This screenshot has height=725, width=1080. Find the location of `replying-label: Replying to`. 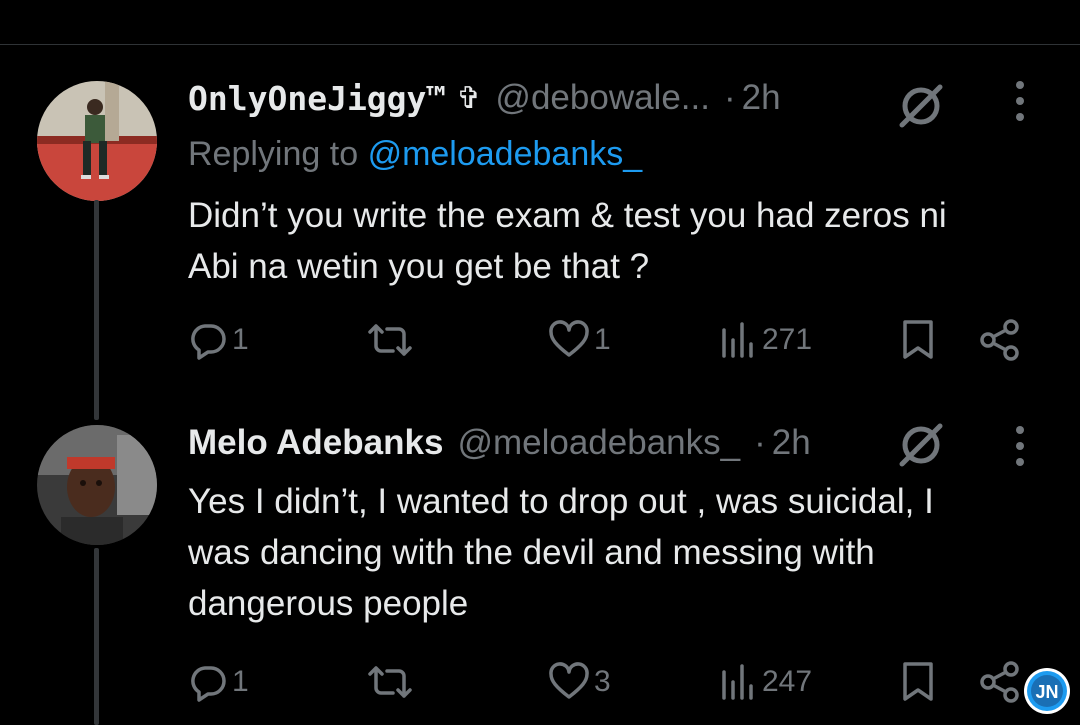

replying-label: Replying to is located at coordinates (273, 154).